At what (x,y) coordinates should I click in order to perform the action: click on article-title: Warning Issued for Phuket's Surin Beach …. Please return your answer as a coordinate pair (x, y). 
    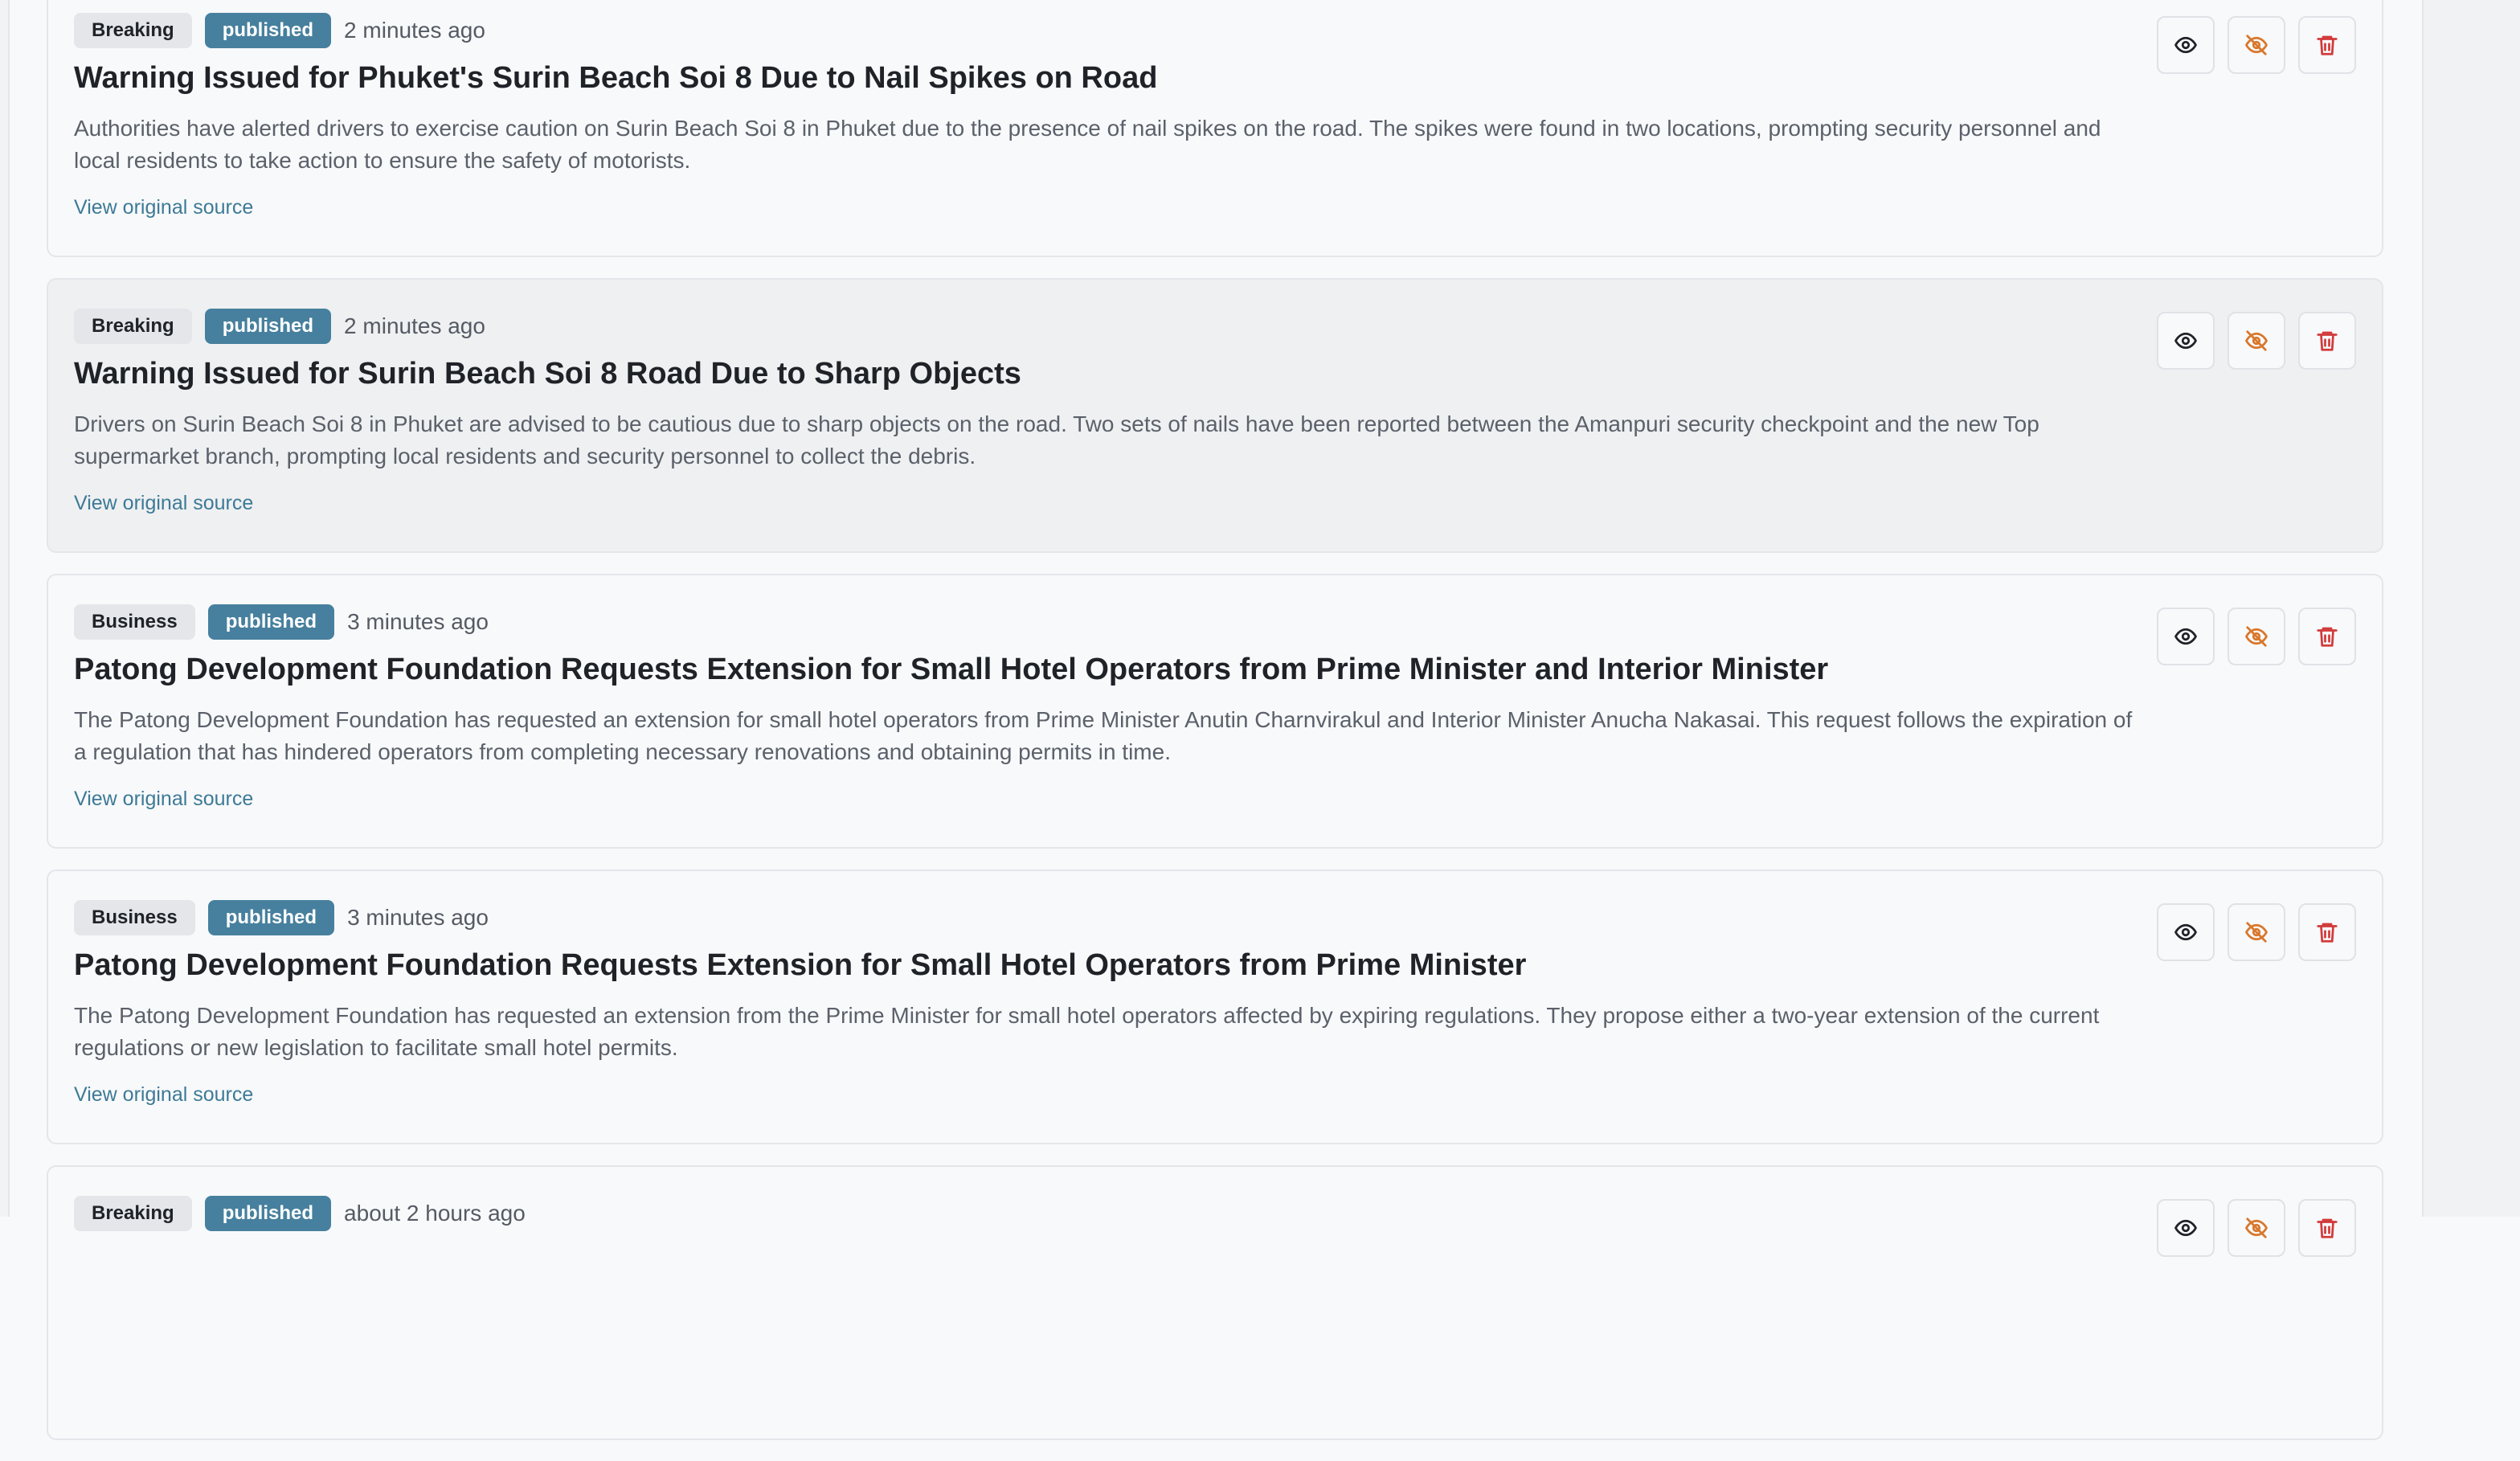
    Looking at the image, I should click on (616, 78).